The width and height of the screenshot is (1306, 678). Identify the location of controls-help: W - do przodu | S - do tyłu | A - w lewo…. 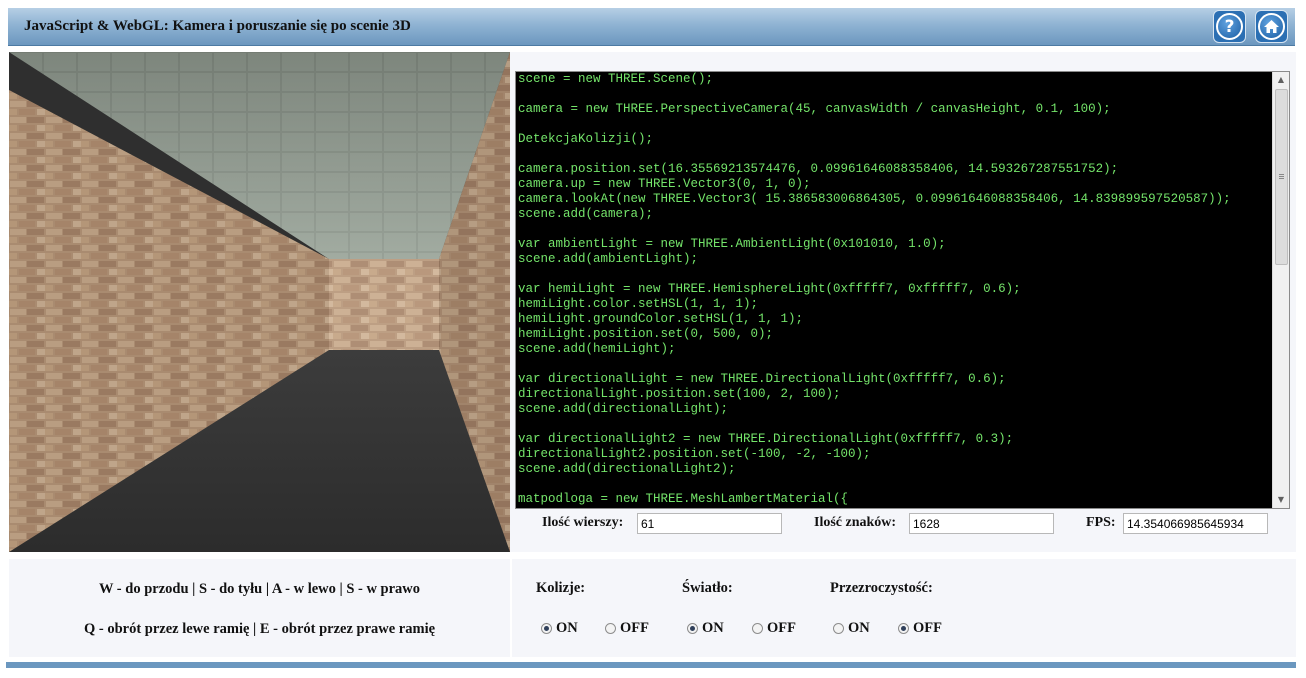
(259, 608).